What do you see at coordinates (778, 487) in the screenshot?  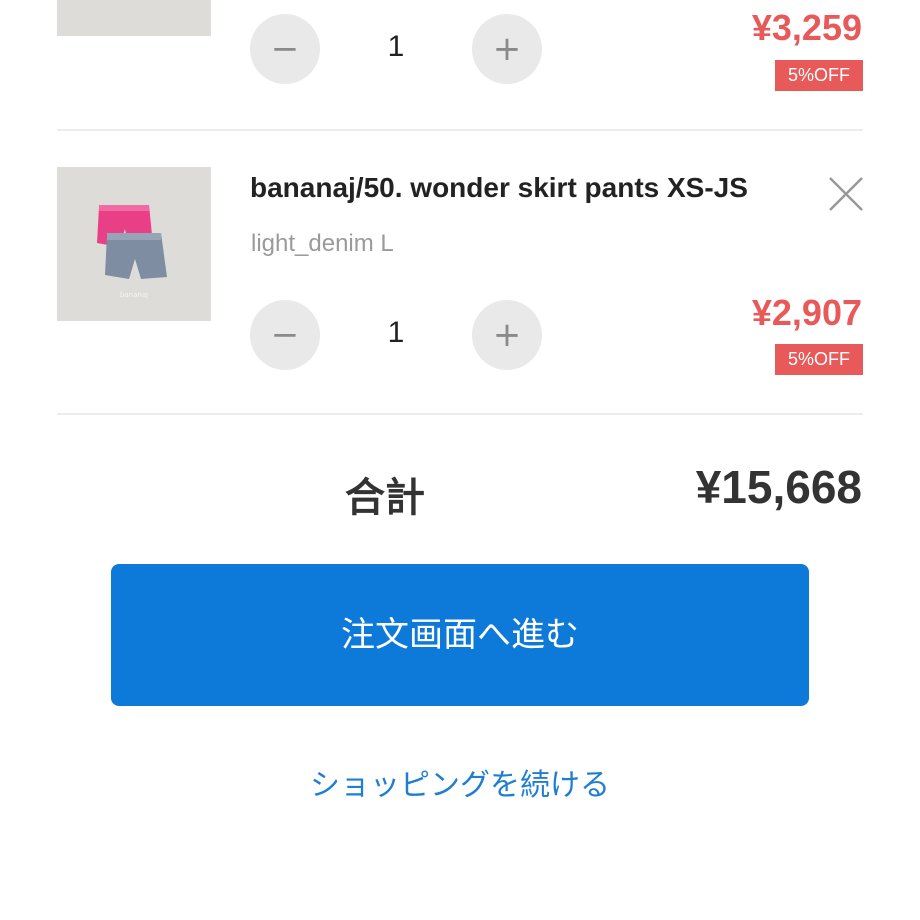 I see `total-amount: ¥15,668` at bounding box center [778, 487].